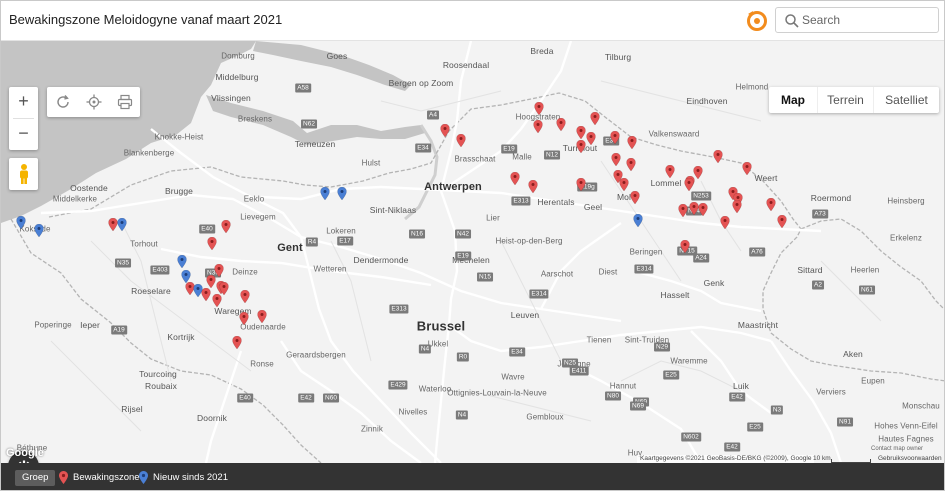 This screenshot has height=491, width=945. Describe the element at coordinates (312, 242) in the screenshot. I see `road-shield: R4` at that location.